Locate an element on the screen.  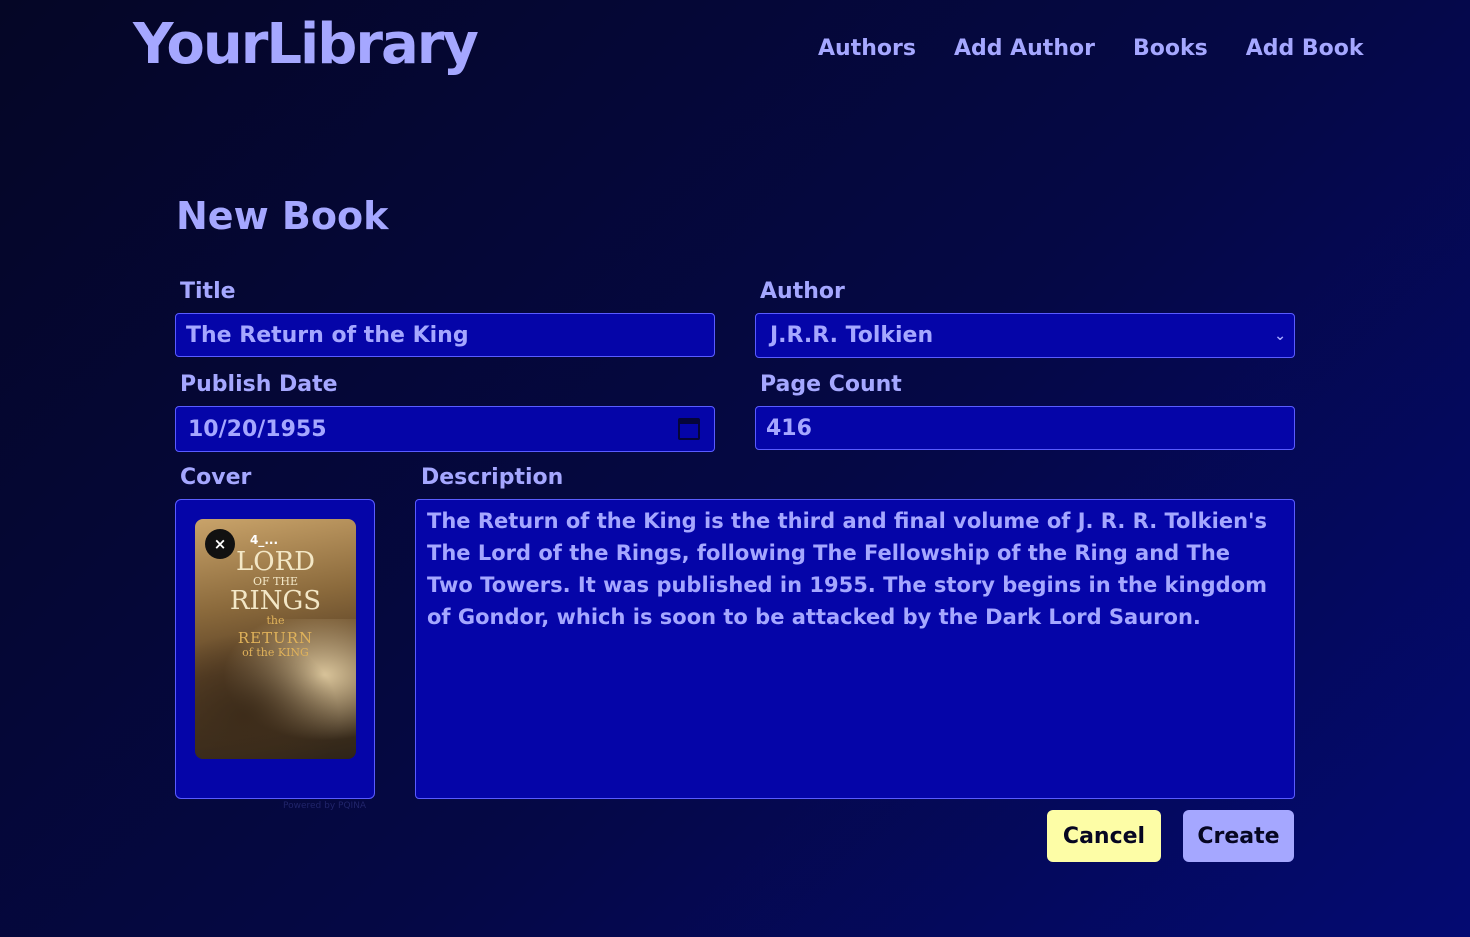
nav-books: Books is located at coordinates (1170, 49).